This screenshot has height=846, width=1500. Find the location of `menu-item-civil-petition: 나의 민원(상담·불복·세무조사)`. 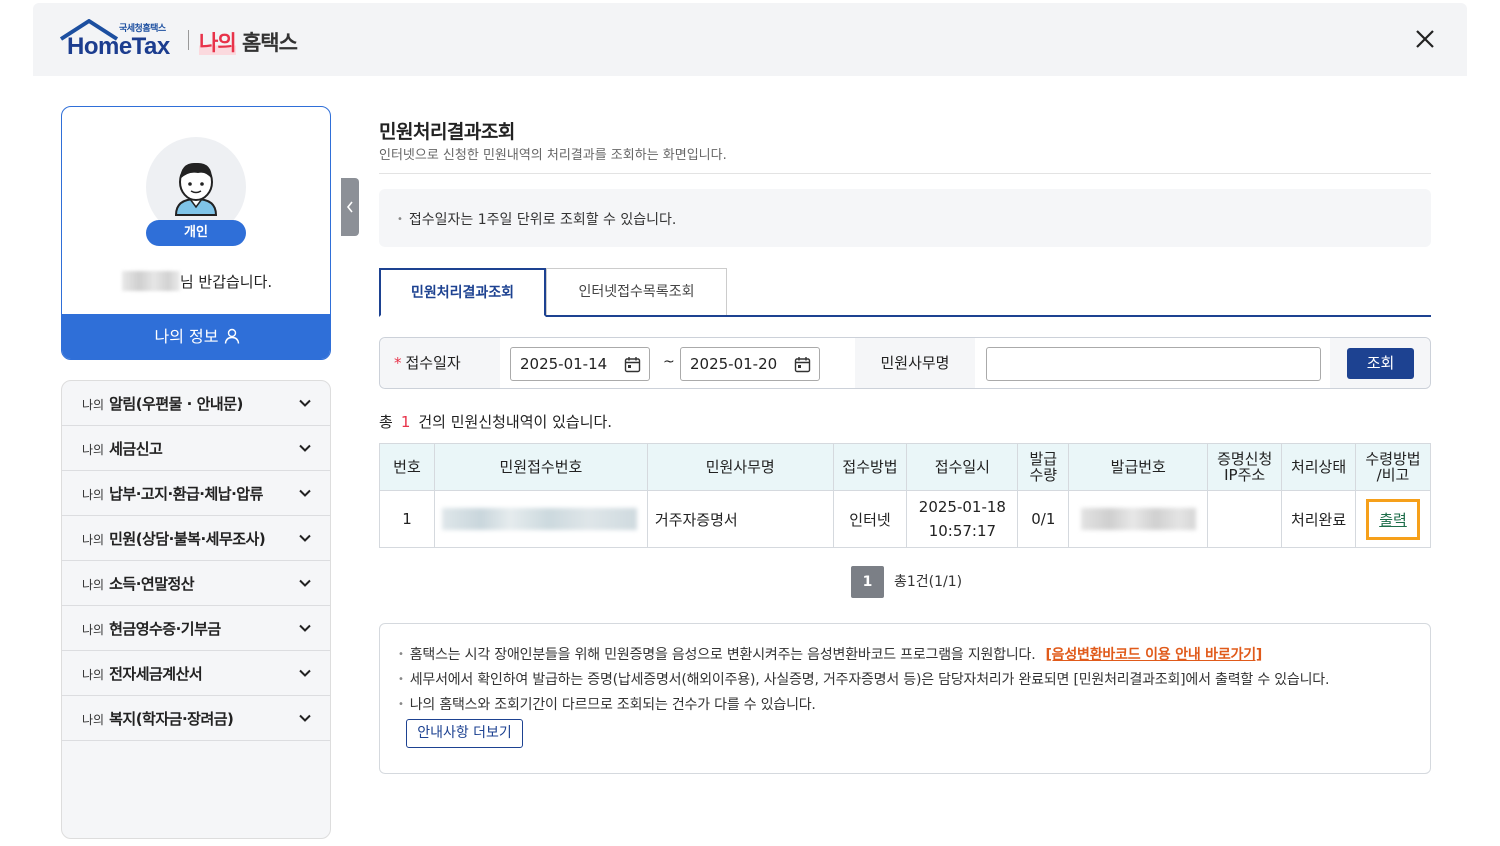

menu-item-civil-petition: 나의 민원(상담·불복·세무조사) is located at coordinates (196, 538).